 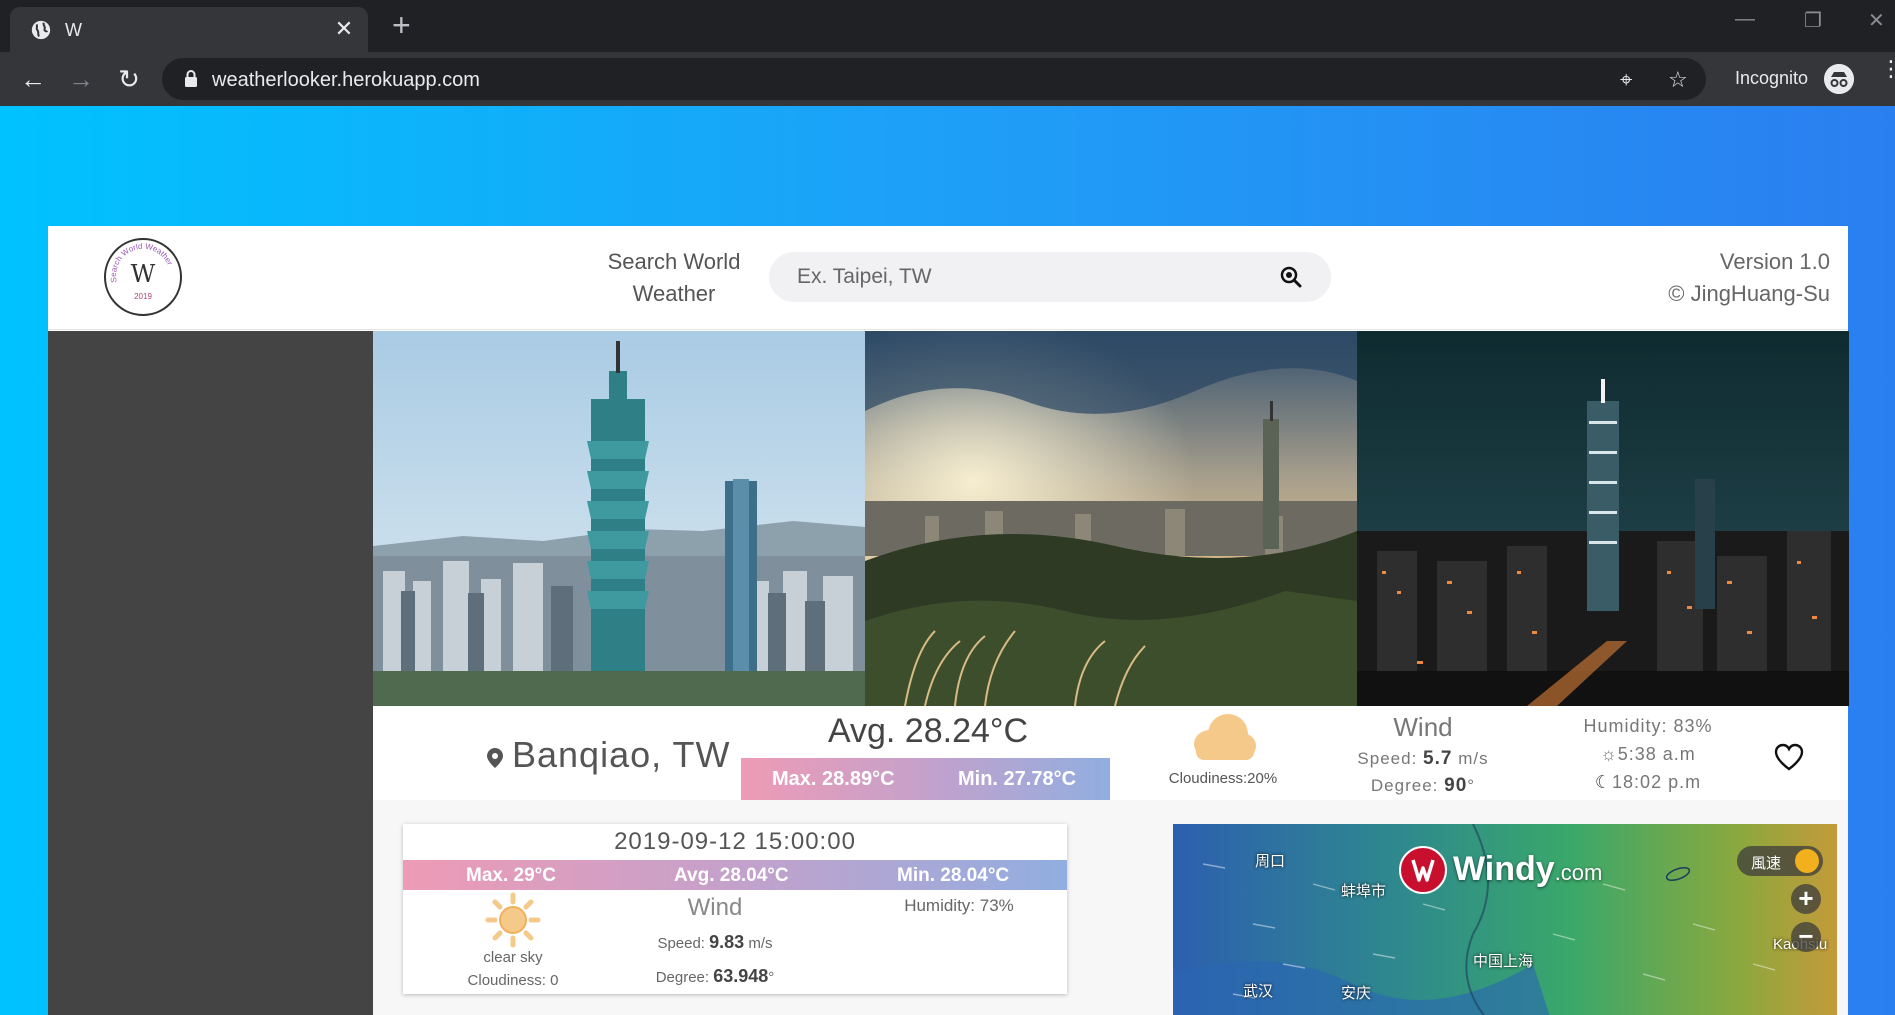 What do you see at coordinates (1258, 991) in the screenshot?
I see `map-label-wuhan: 武汉` at bounding box center [1258, 991].